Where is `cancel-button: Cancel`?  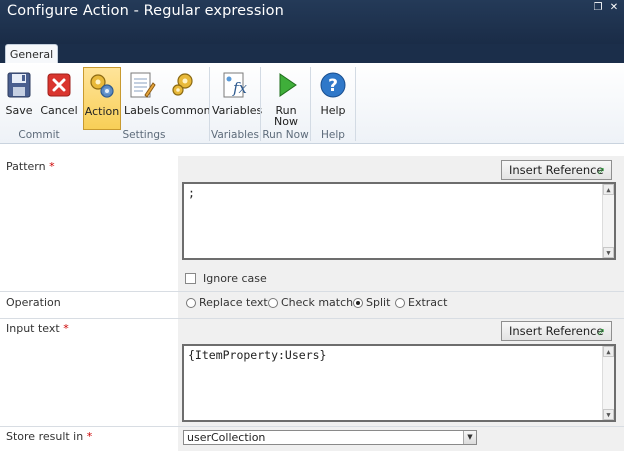 cancel-button: Cancel is located at coordinates (59, 96).